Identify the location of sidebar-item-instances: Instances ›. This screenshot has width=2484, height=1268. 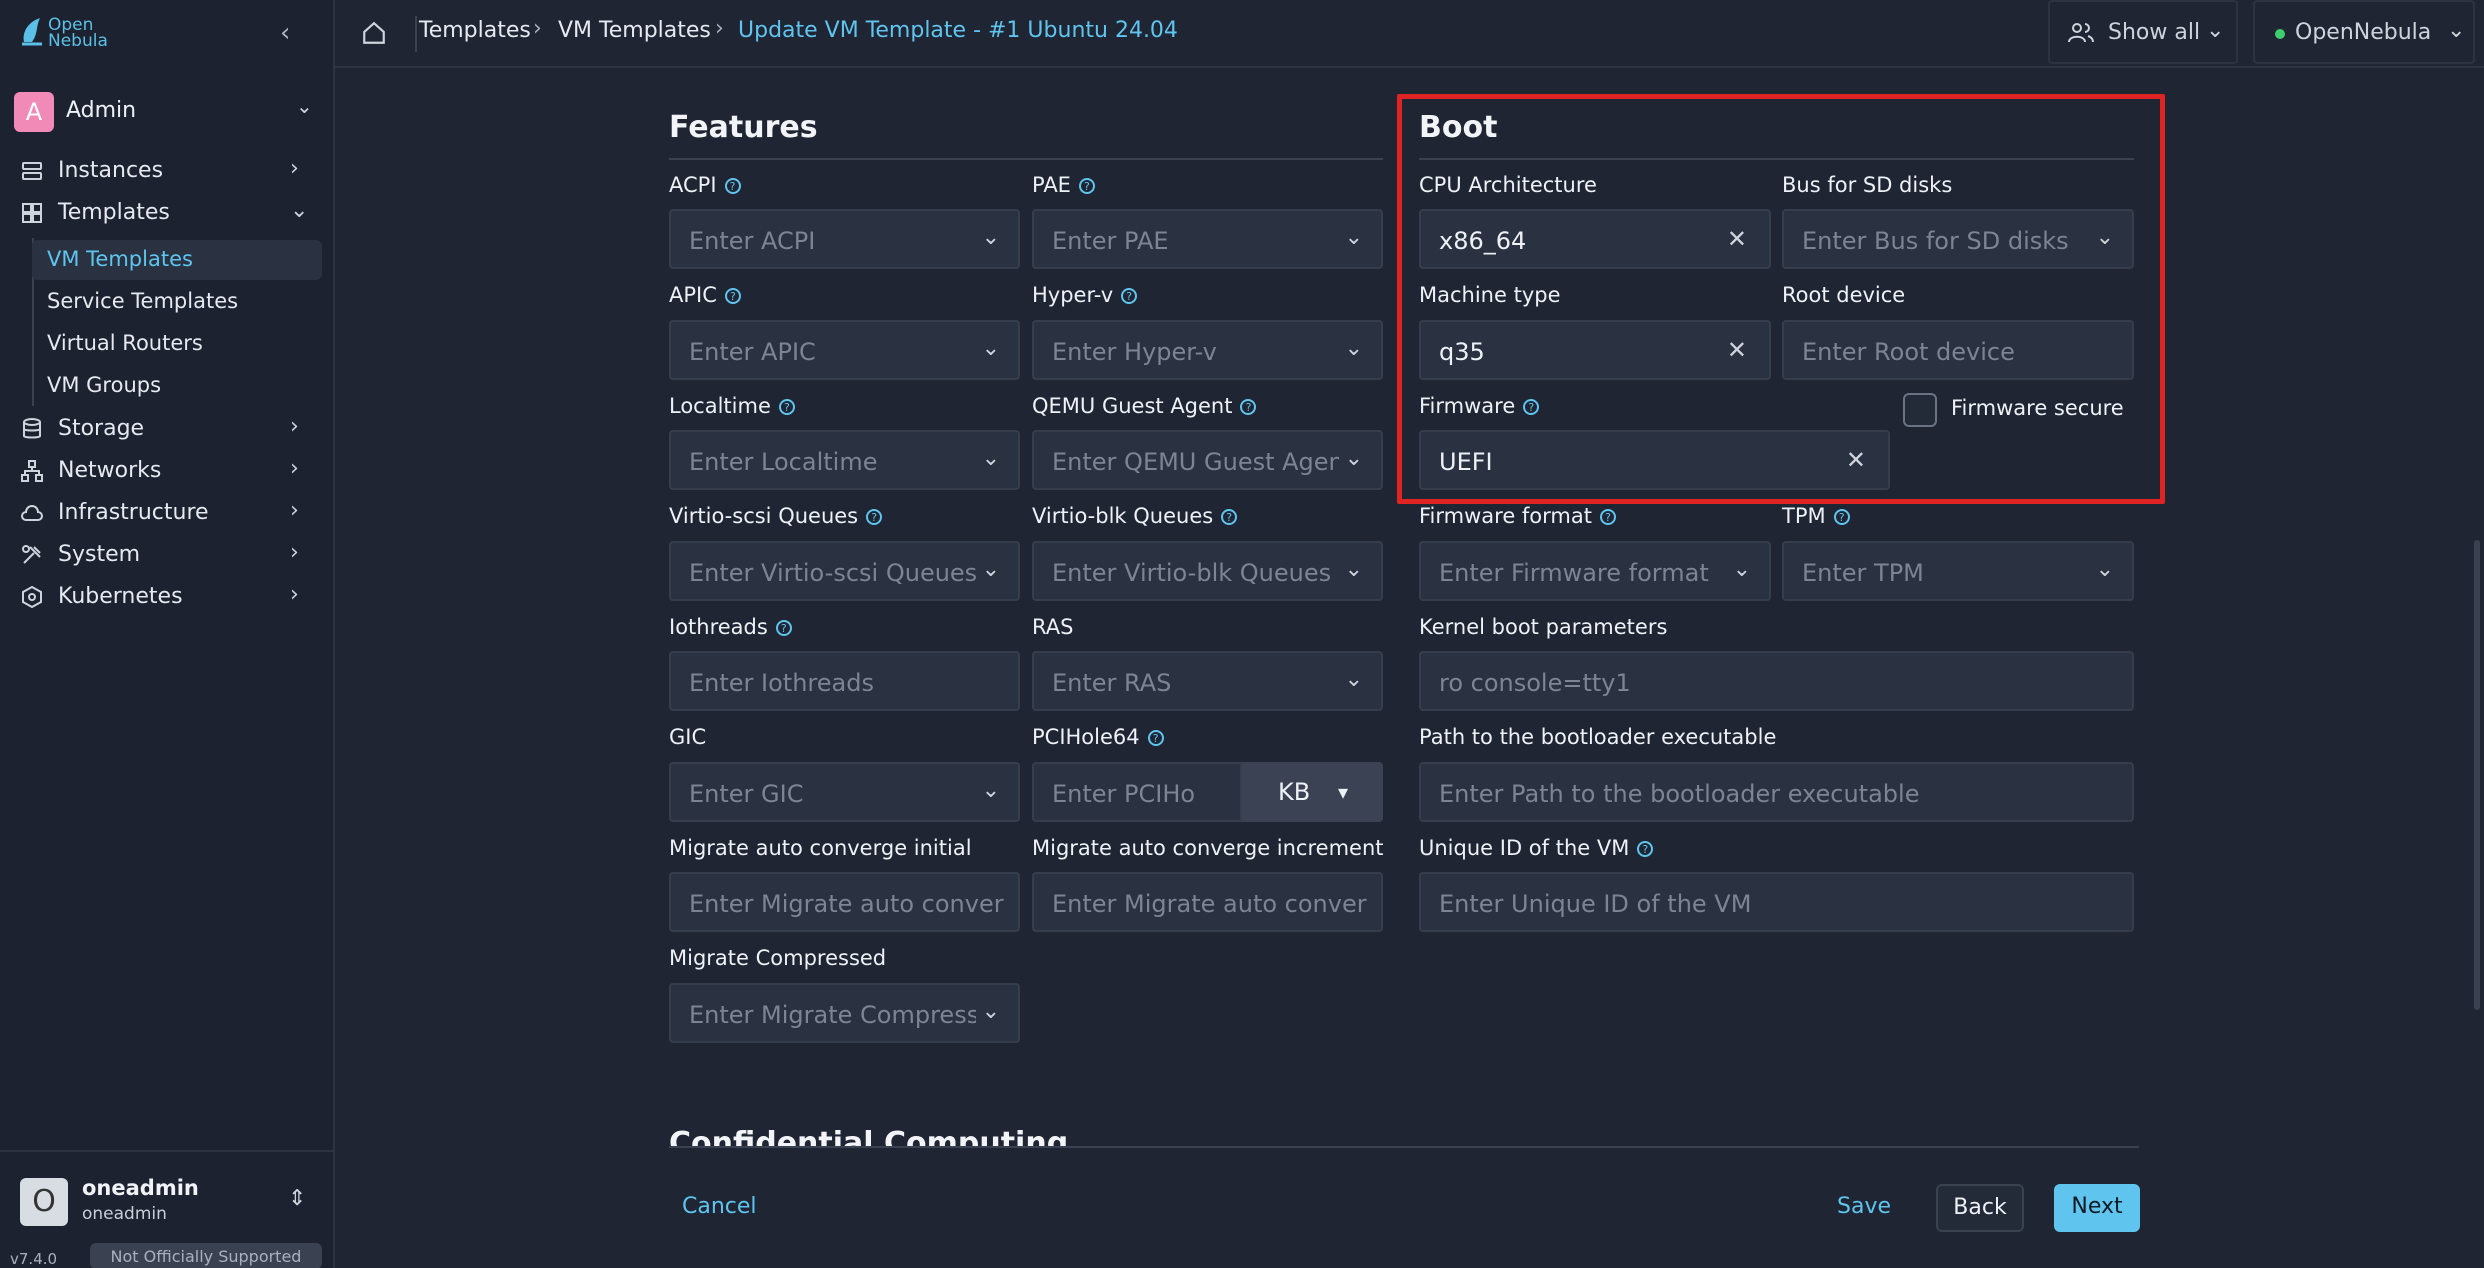
(170, 170).